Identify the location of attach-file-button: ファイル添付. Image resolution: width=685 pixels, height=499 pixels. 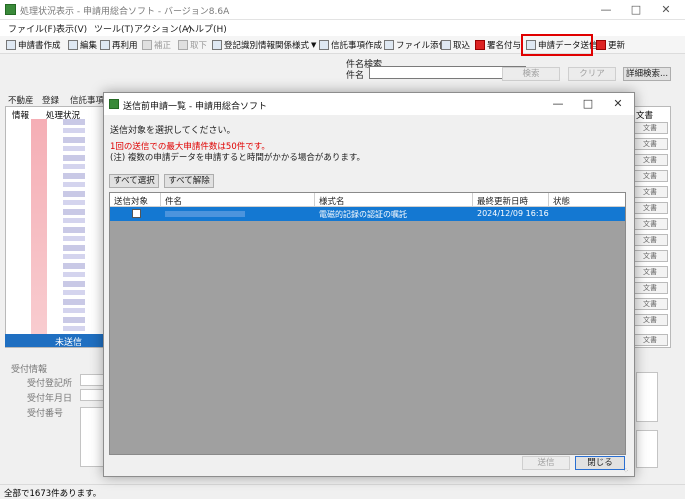
(415, 45).